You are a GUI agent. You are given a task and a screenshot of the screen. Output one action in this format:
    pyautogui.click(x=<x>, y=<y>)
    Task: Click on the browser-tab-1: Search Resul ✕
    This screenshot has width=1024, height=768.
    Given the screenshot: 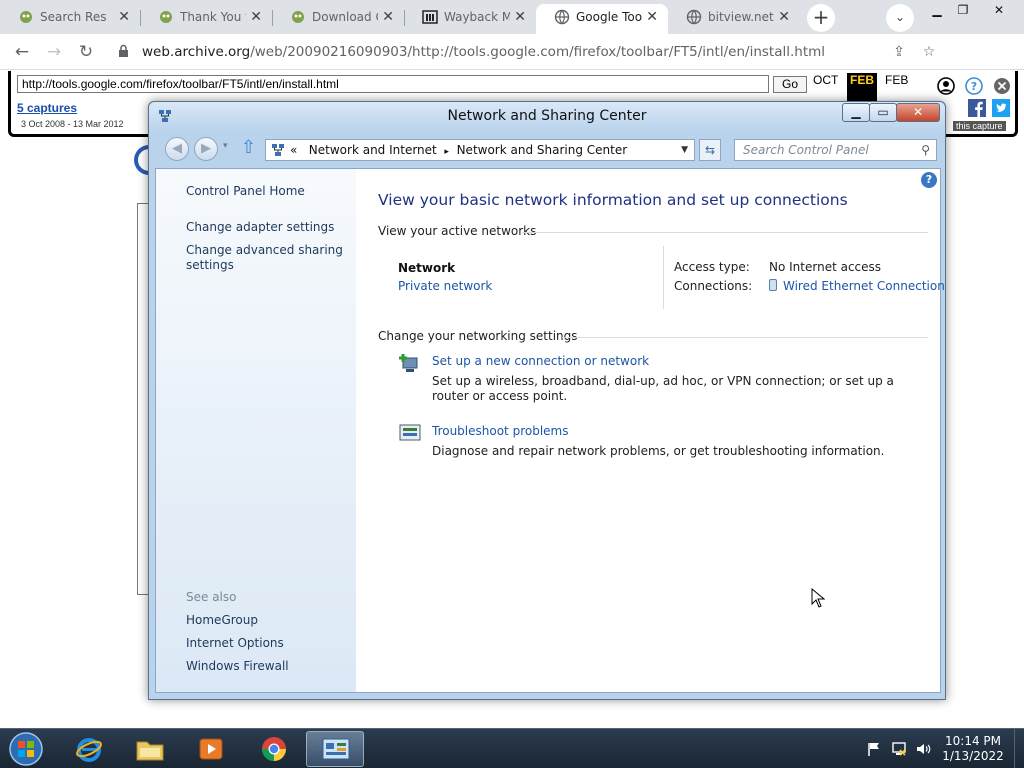 What is the action you would take?
    pyautogui.click(x=70, y=19)
    